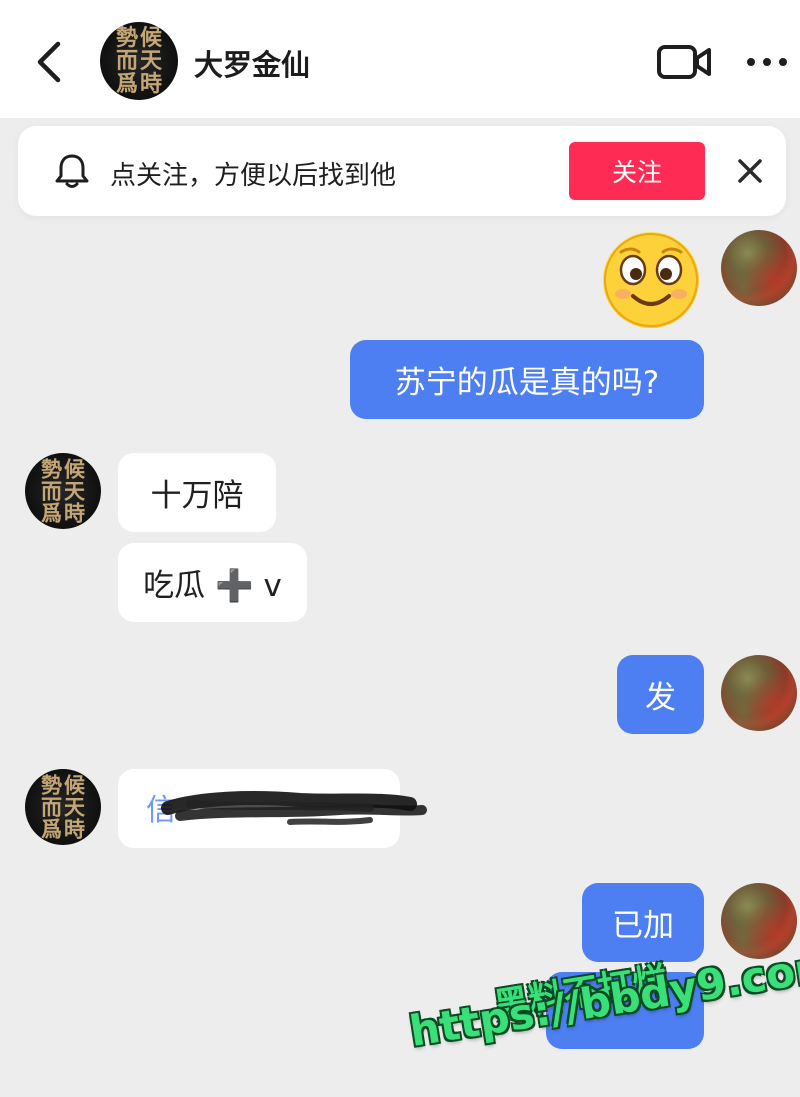 Image resolution: width=800 pixels, height=1097 pixels. Describe the element at coordinates (212, 582) in the screenshot. I see `message-bubble-them: 吃瓜 ➕ v` at that location.